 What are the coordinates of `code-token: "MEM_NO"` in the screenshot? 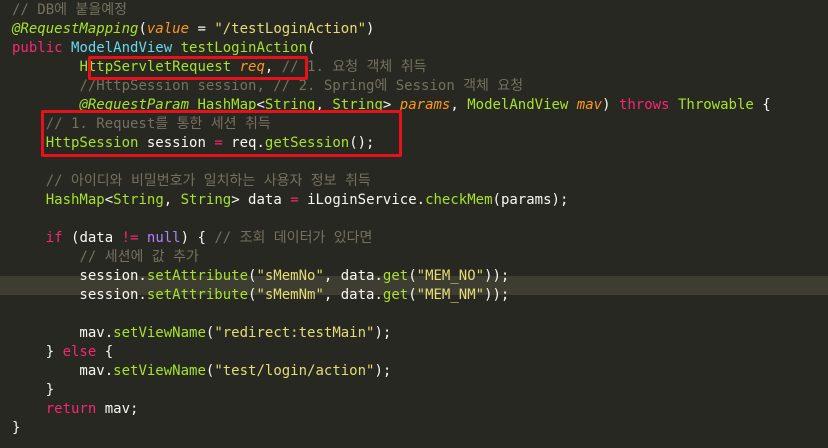 It's located at (450, 276).